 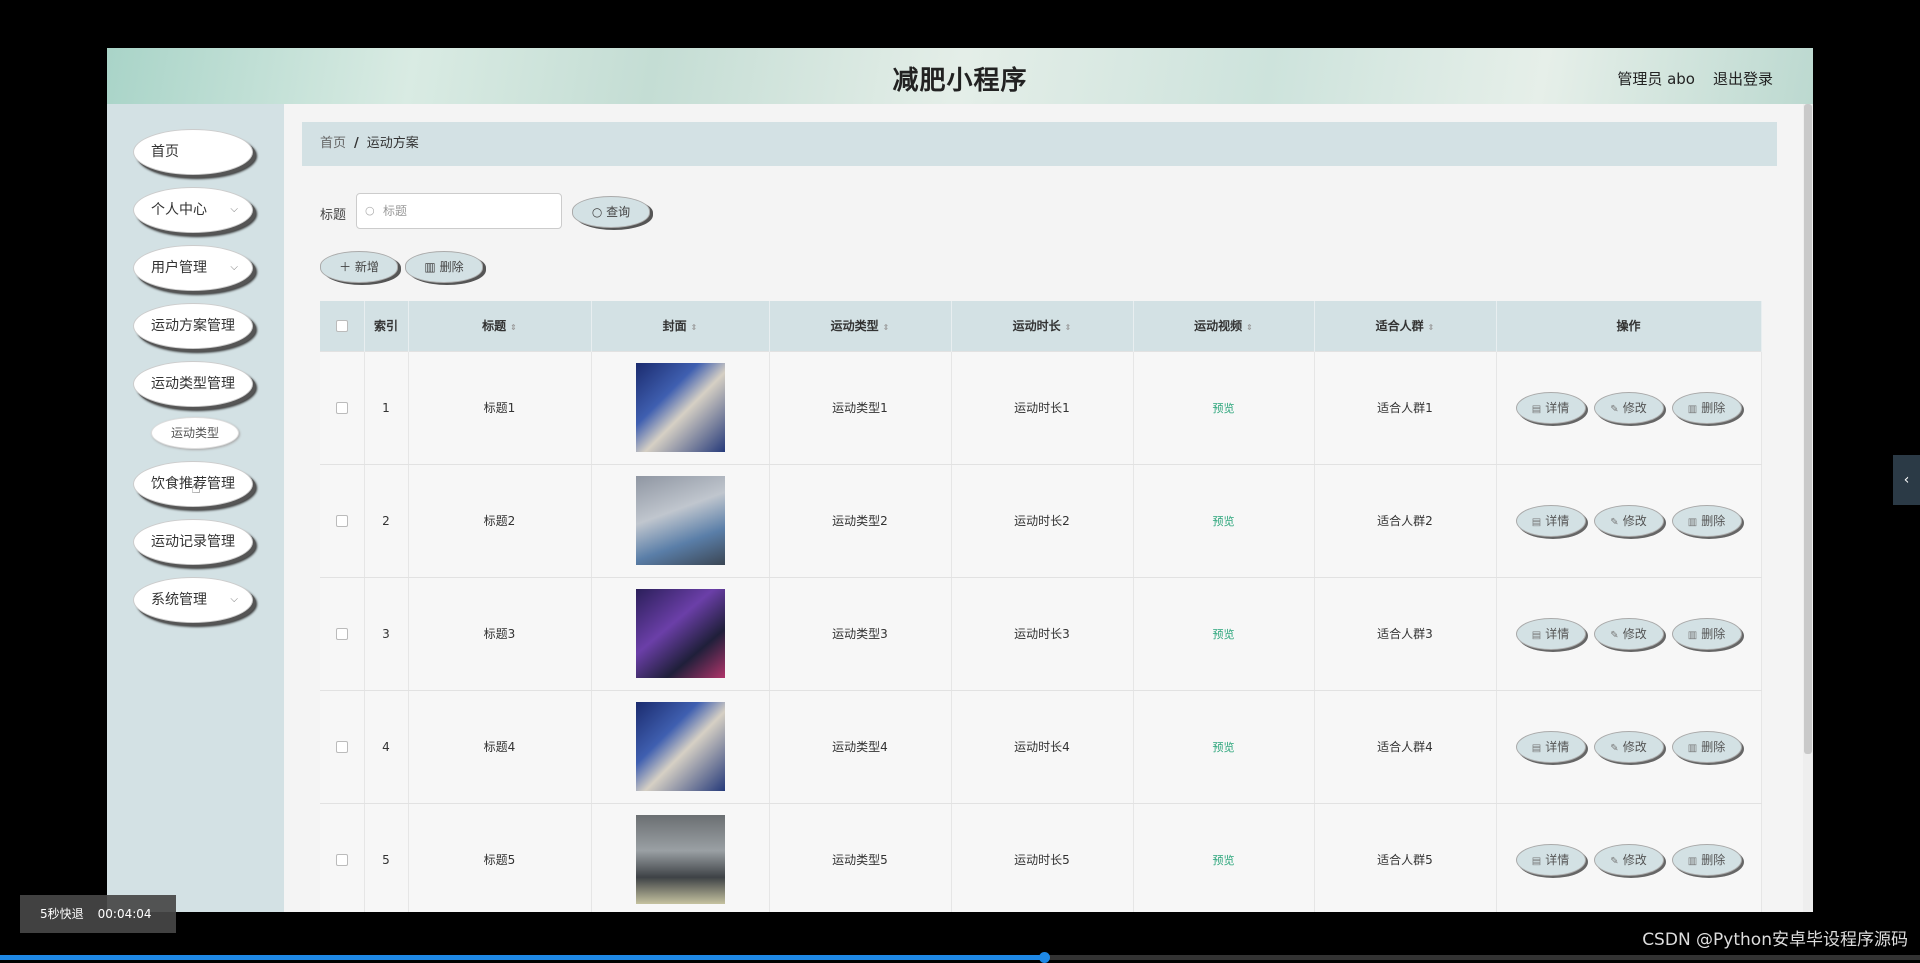 I want to click on cell-crowd: 适合人群4, so click(x=1405, y=746).